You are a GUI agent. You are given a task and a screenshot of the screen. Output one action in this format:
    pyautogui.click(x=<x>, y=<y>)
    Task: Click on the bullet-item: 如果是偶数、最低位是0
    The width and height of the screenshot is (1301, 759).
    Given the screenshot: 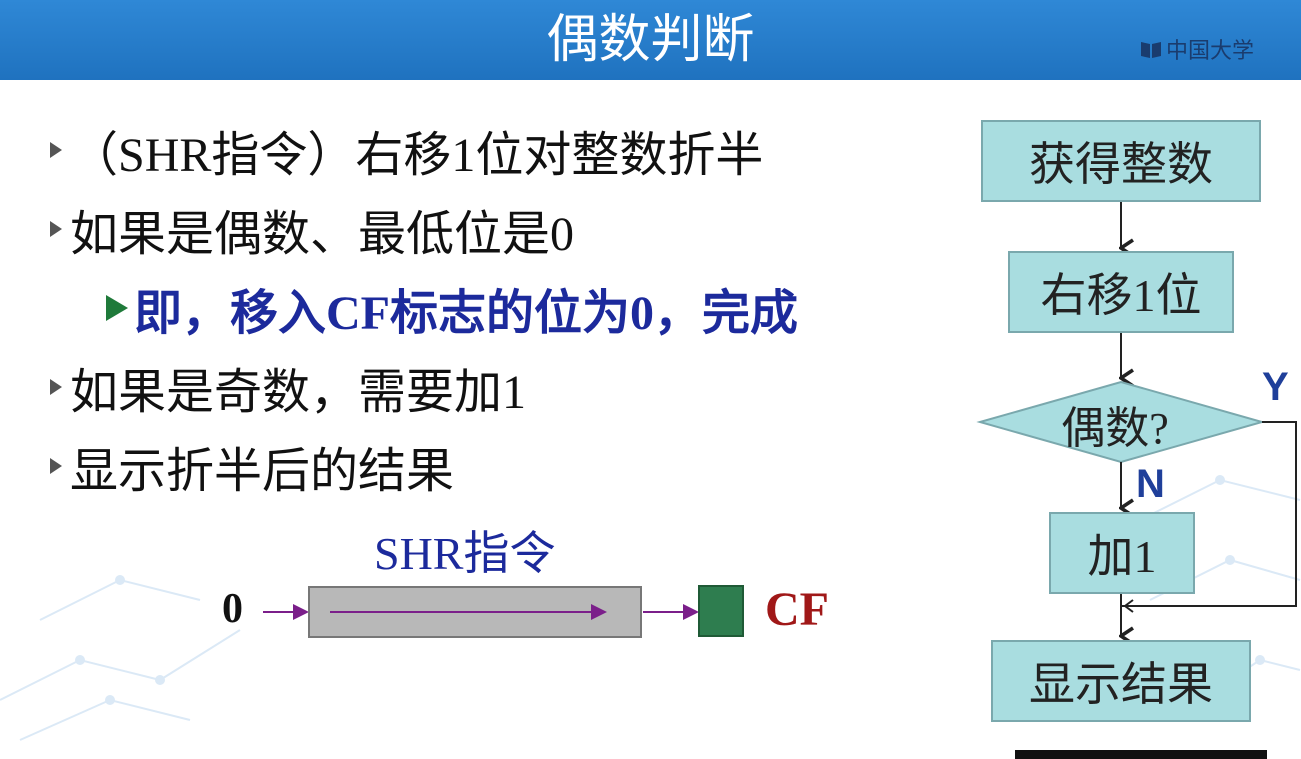 What is the action you would take?
    pyautogui.click(x=312, y=229)
    